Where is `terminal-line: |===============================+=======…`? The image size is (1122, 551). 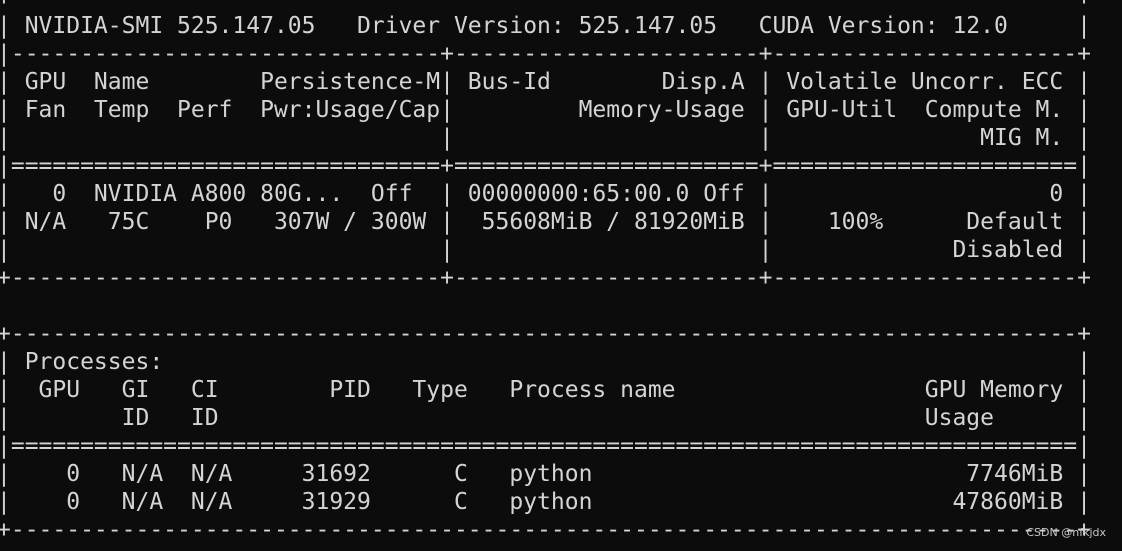
terminal-line: |===============================+=======… is located at coordinates (545, 166).